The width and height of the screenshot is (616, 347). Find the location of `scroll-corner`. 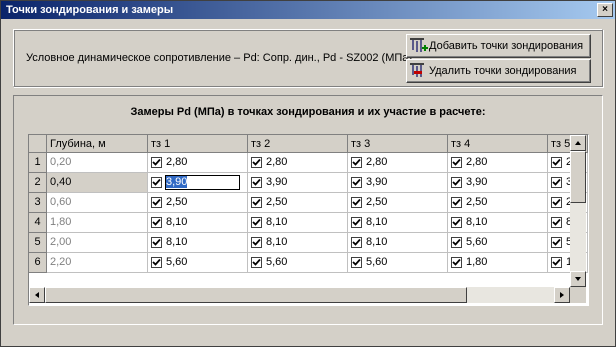

scroll-corner is located at coordinates (578, 295).